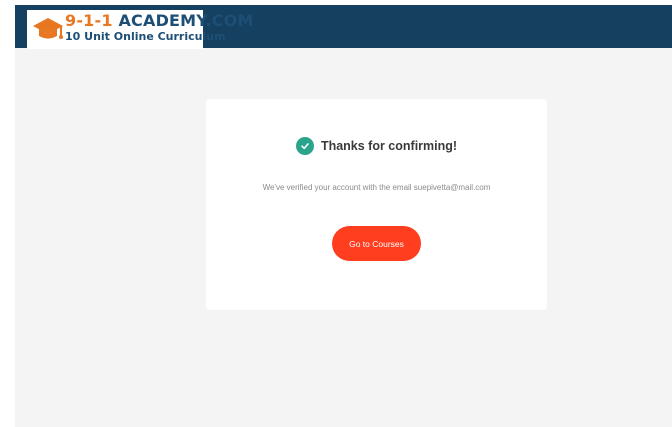  Describe the element at coordinates (183, 20) in the screenshot. I see `logo-title-rest: ACADEMY.COM` at that location.